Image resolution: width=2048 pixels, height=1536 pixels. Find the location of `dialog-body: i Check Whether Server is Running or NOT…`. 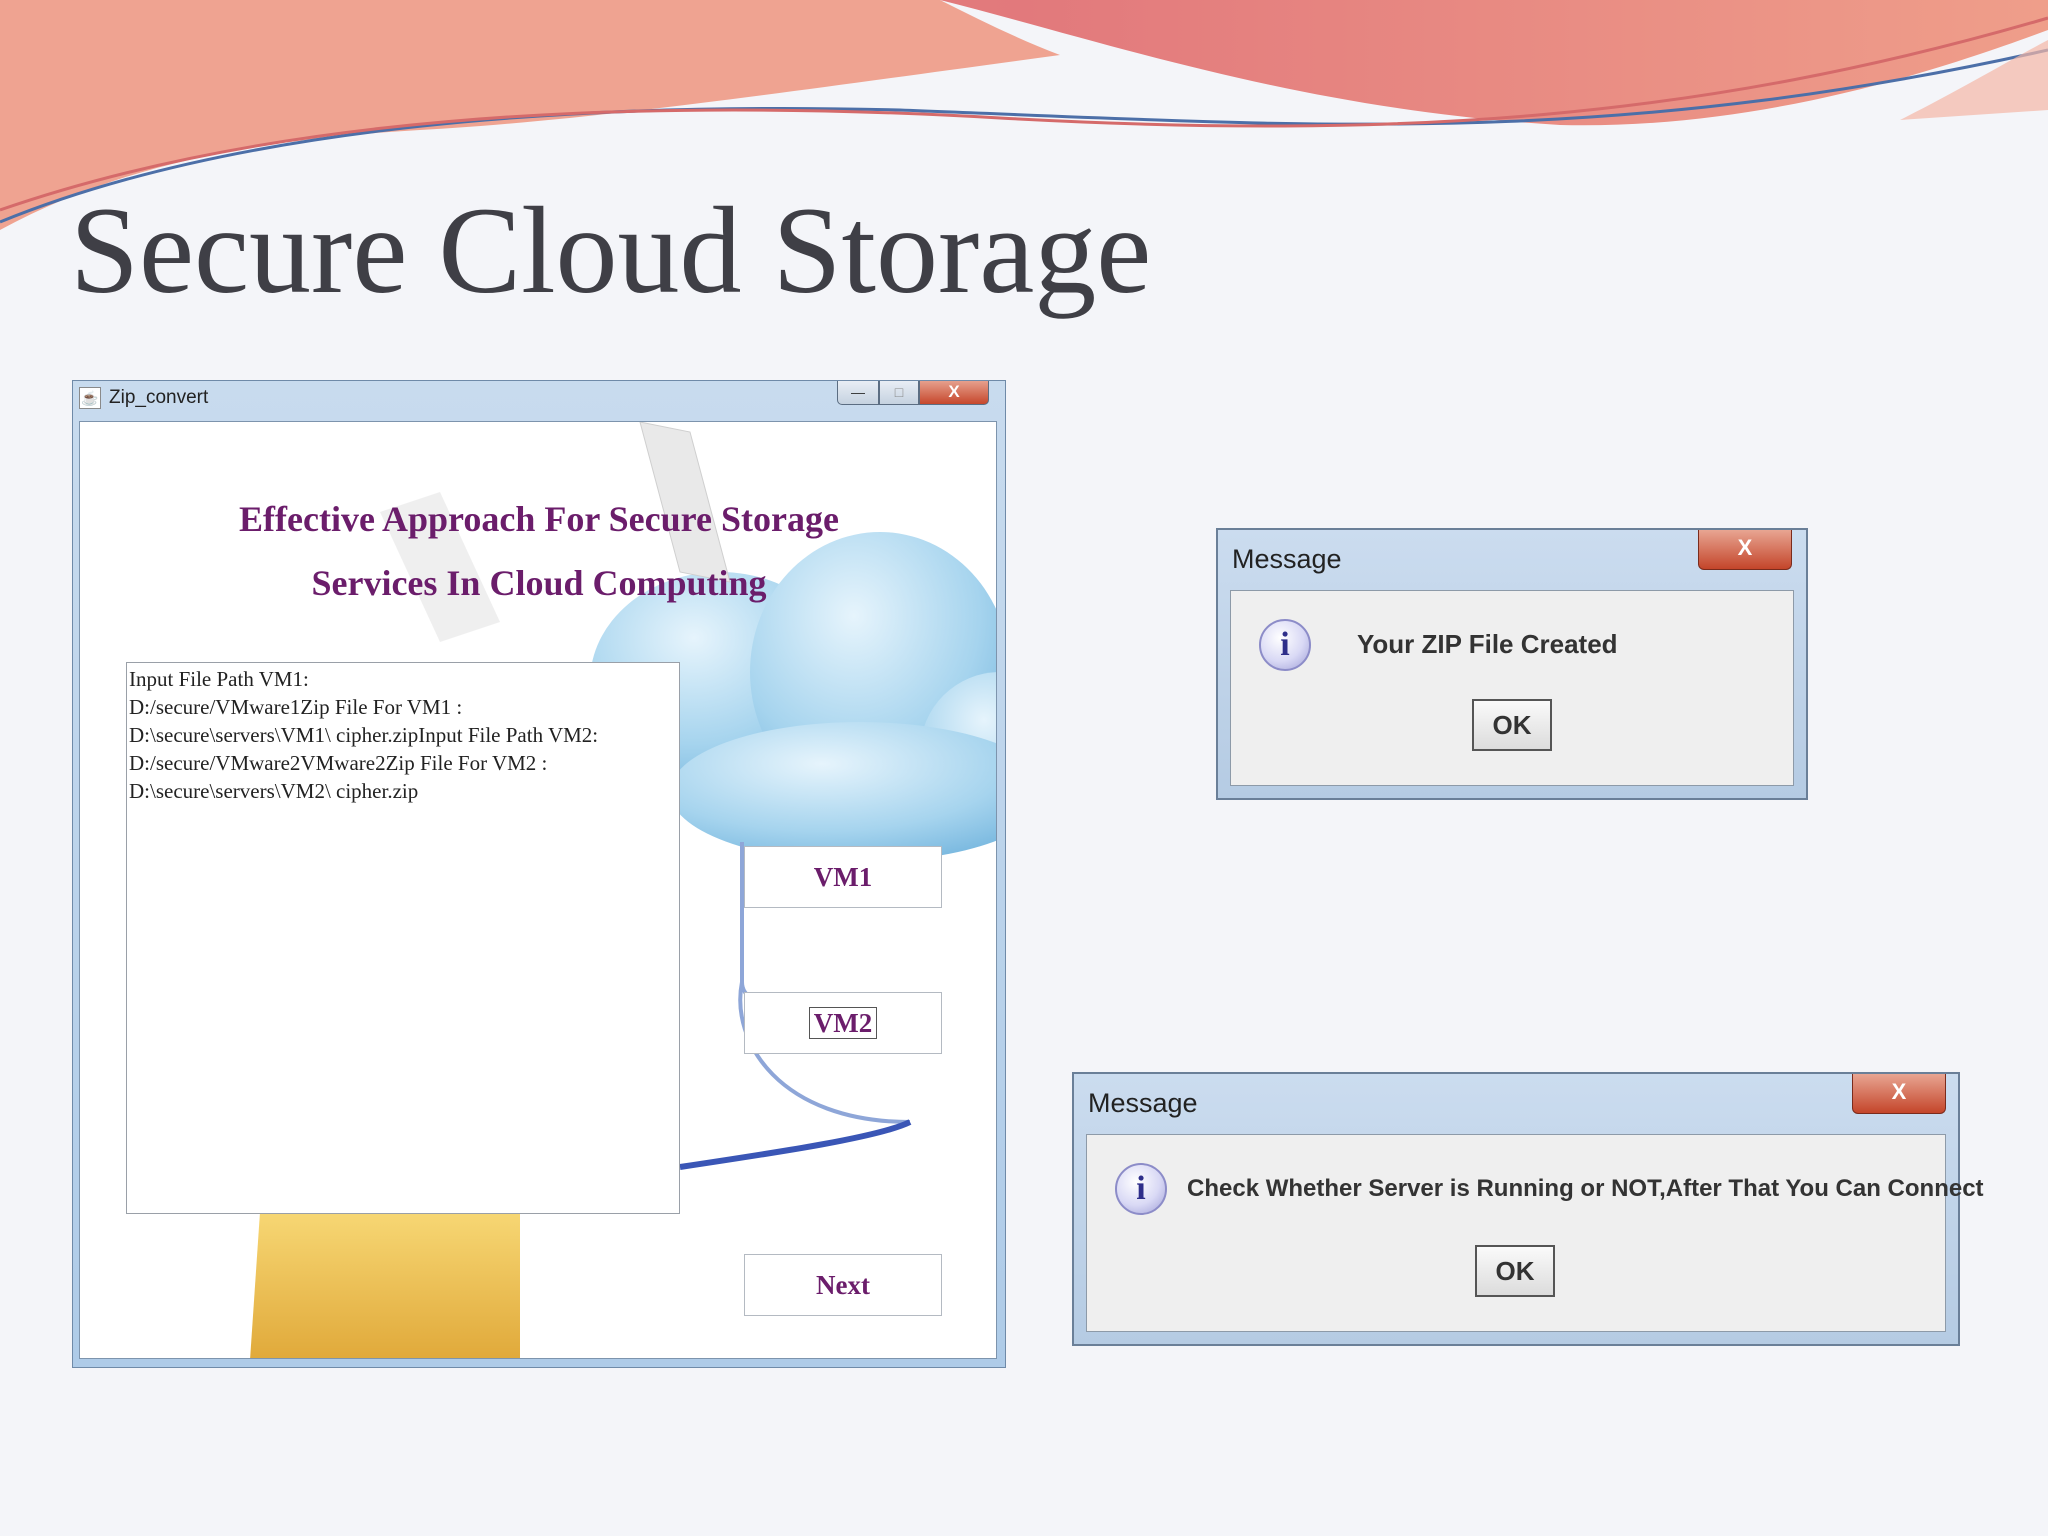

dialog-body: i Check Whether Server is Running or NOT… is located at coordinates (1535, 1233).